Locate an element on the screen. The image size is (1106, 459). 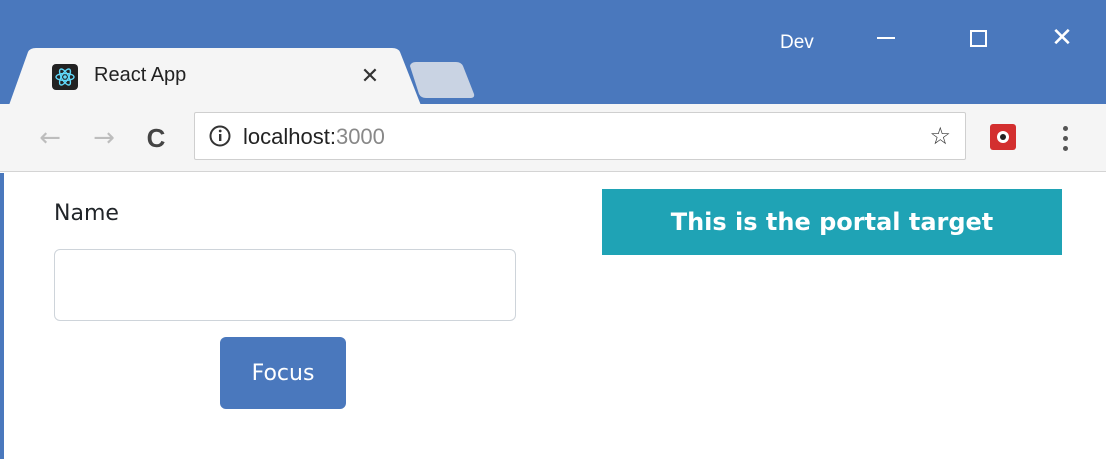
menu-button is located at coordinates (1065, 138).